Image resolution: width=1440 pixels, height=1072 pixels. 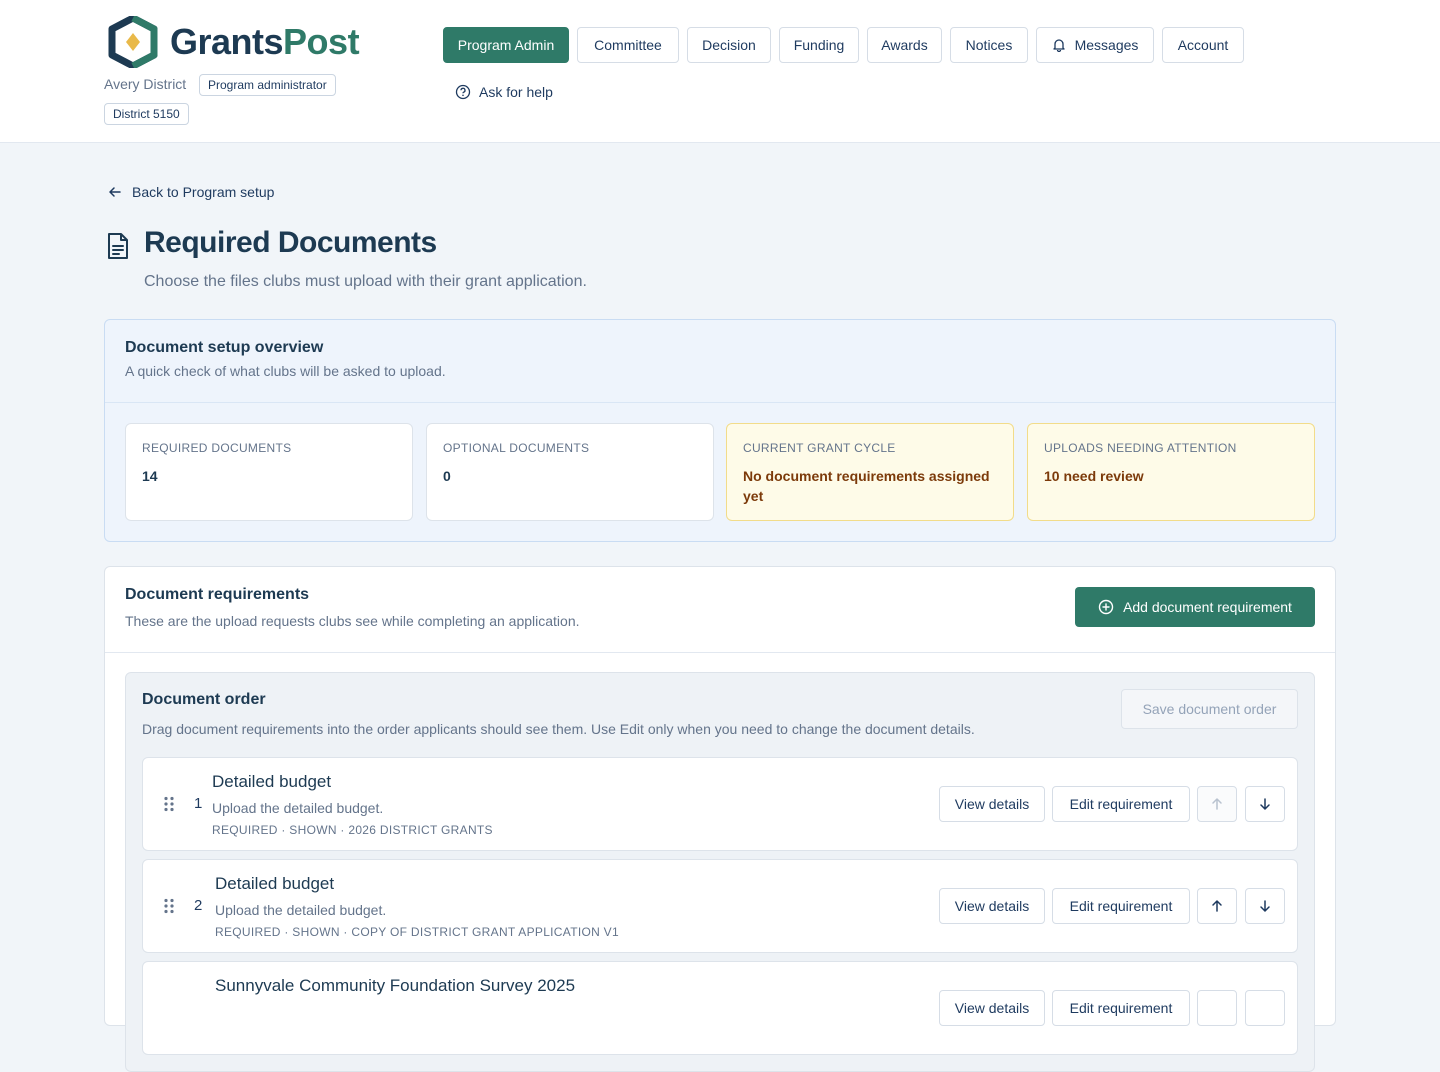 I want to click on stat-label: CURRENT GRANT CYCLE, so click(x=819, y=448).